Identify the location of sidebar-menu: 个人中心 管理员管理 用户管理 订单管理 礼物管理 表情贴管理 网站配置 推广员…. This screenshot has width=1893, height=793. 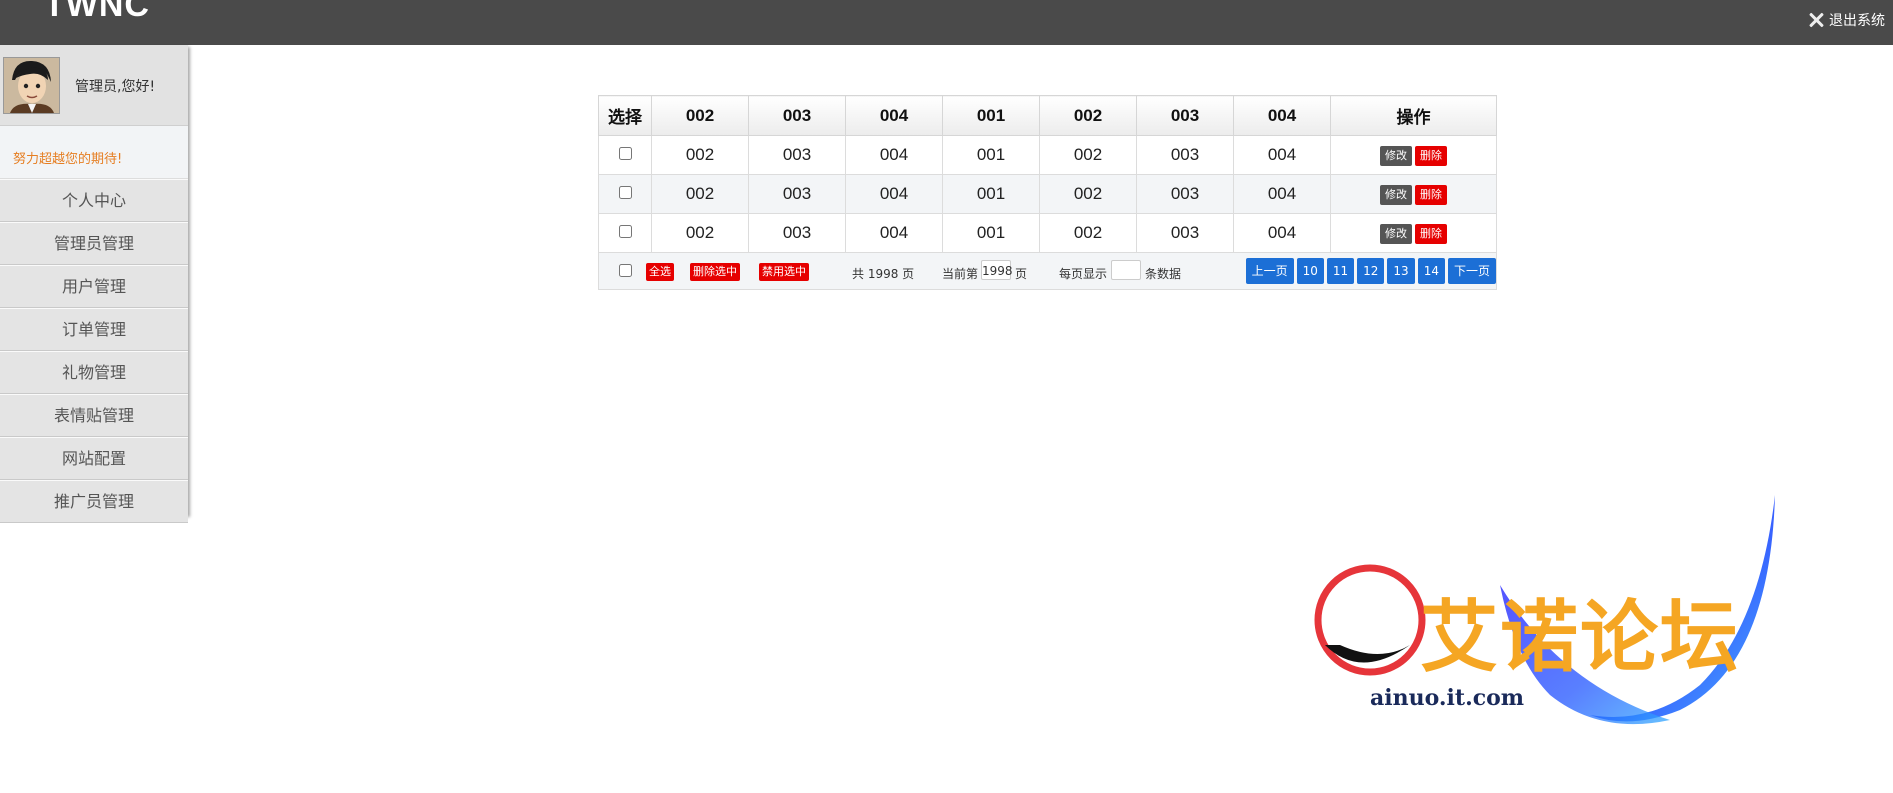
(94, 351).